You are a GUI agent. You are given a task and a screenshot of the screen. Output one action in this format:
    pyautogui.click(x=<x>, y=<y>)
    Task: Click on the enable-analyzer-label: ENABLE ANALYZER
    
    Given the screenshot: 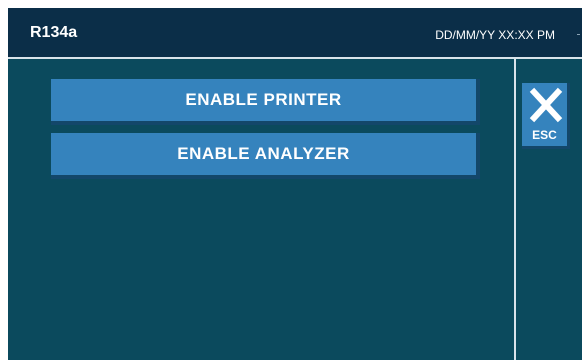 What is the action you would take?
    pyautogui.click(x=263, y=153)
    